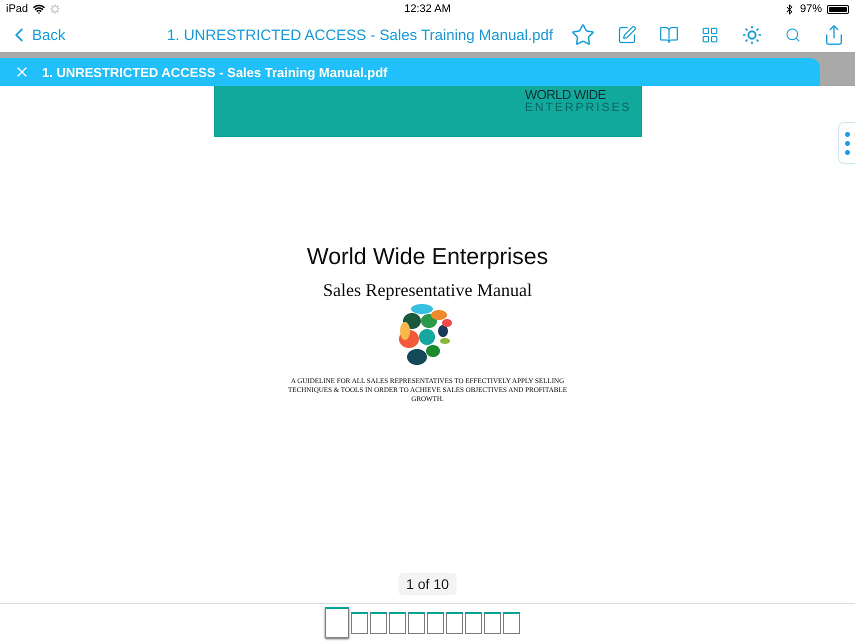 The height and width of the screenshot is (641, 855). What do you see at coordinates (789, 9) in the screenshot?
I see `bluetooth-icon` at bounding box center [789, 9].